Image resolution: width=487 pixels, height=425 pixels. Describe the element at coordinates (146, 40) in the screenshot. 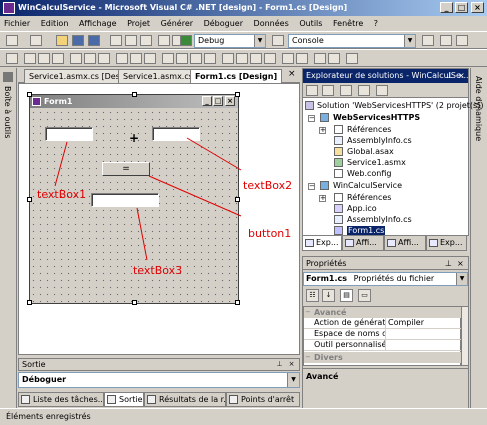

I see `paste-icon` at that location.